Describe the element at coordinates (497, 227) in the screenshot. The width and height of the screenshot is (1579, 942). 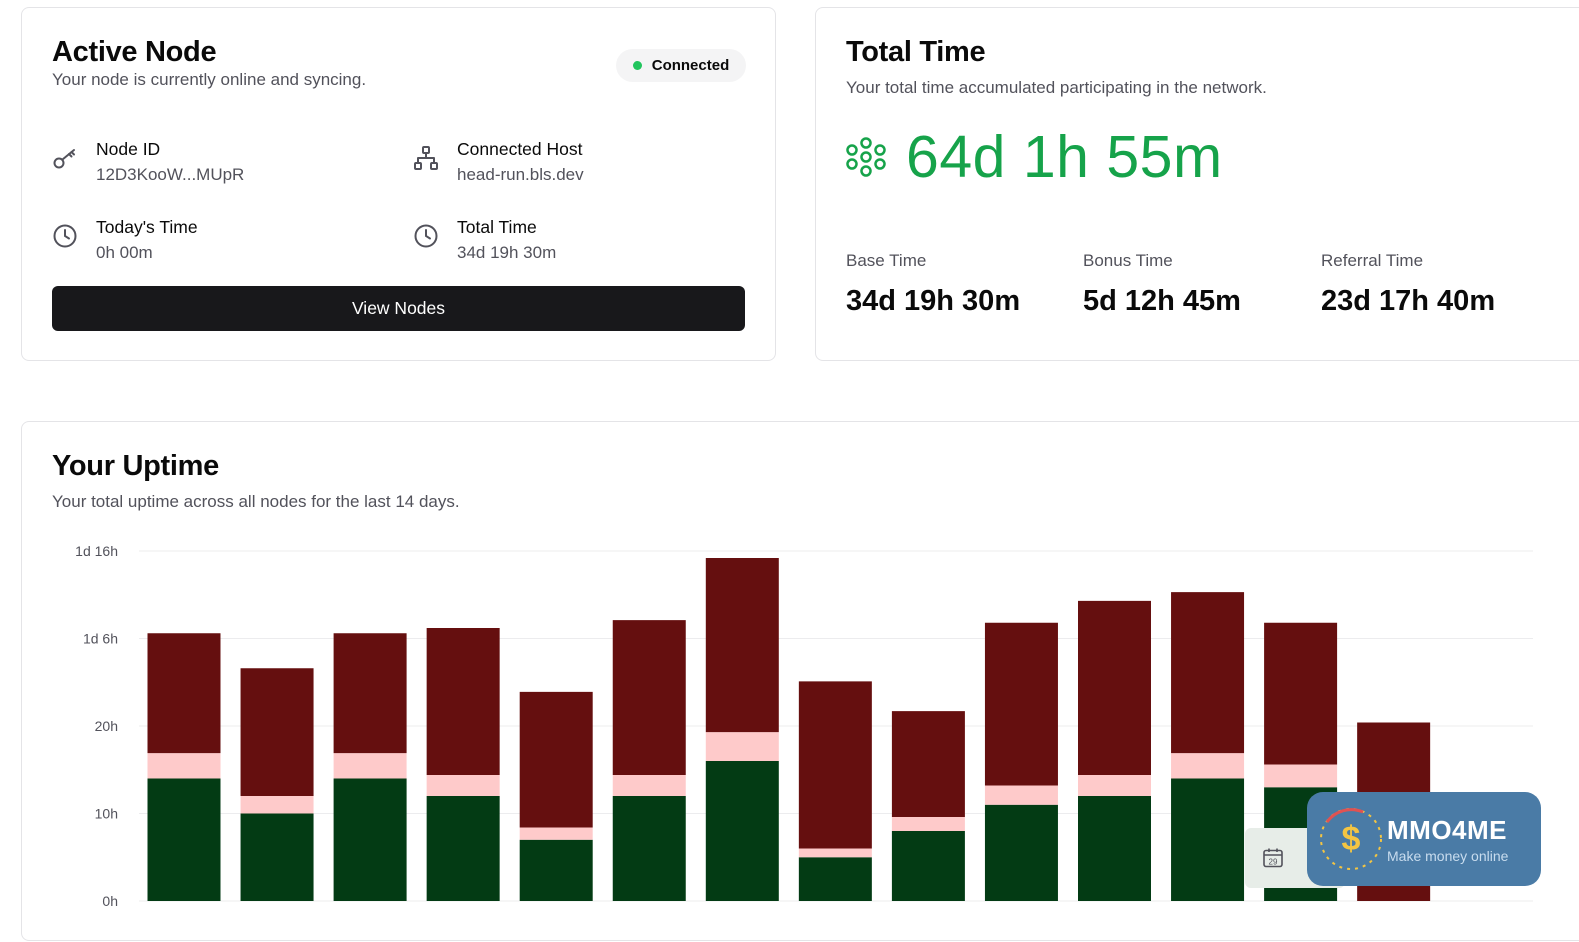
I see `total-time-label: Total Time` at that location.